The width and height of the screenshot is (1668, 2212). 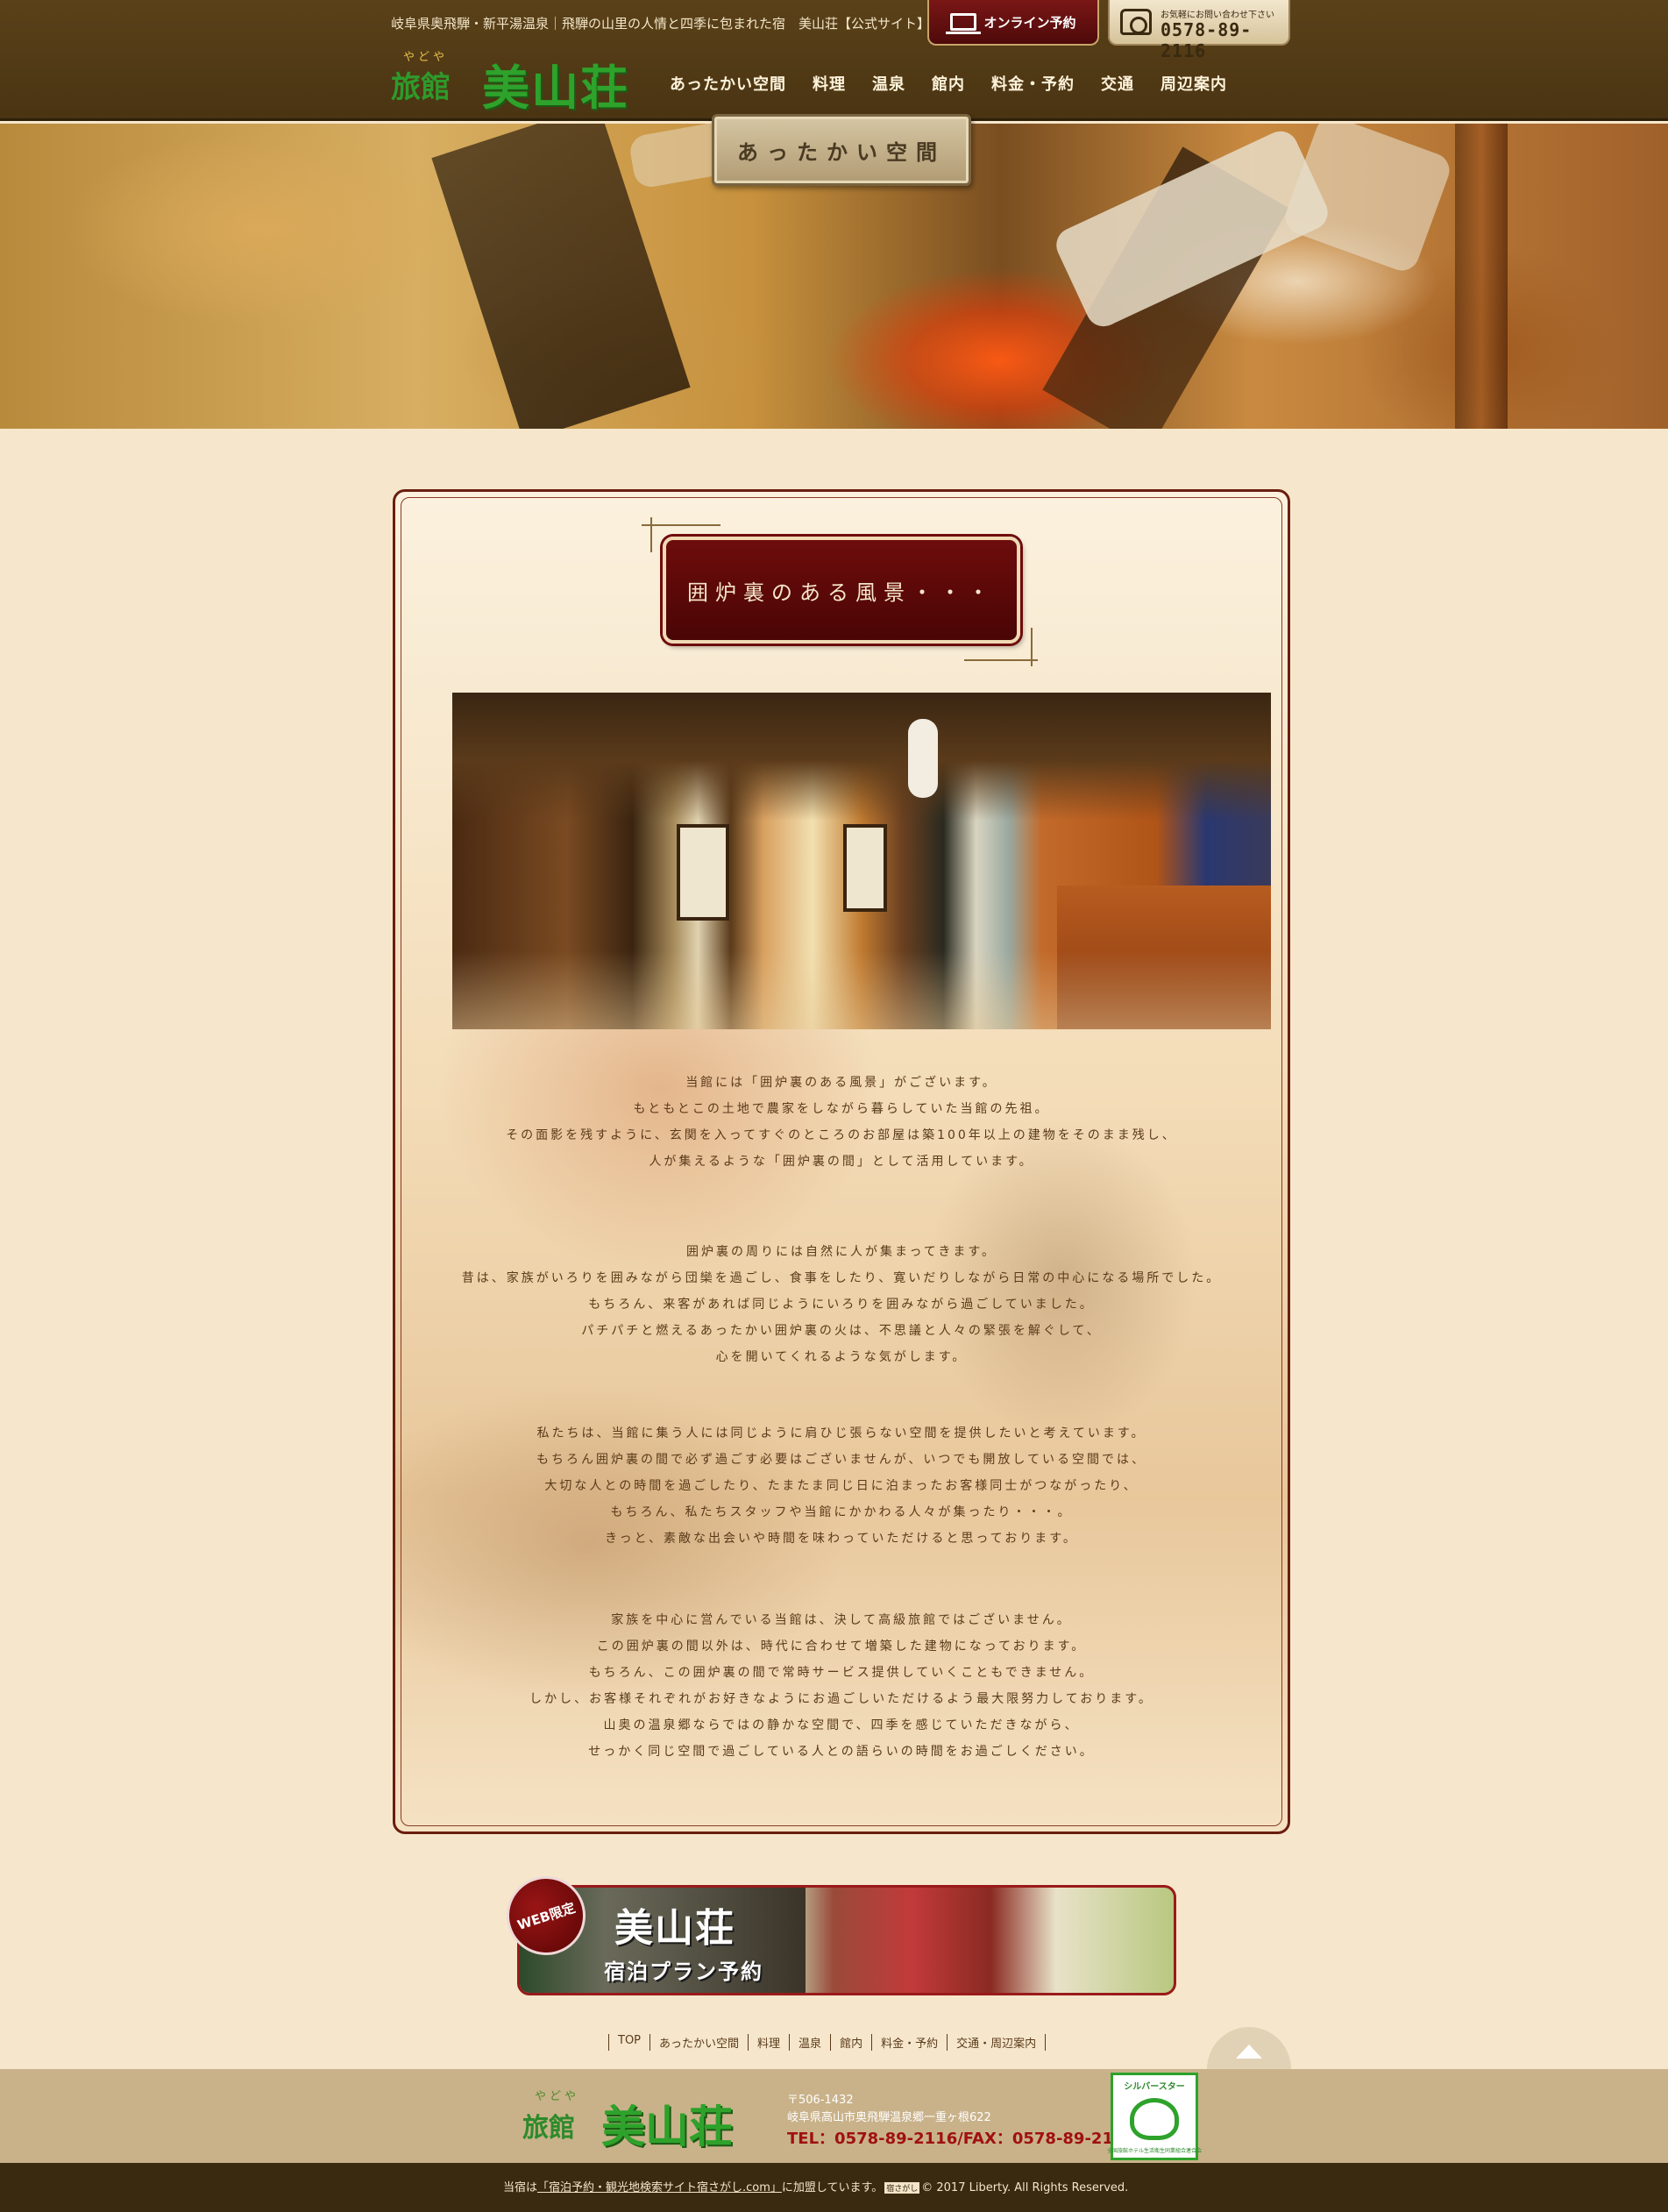 I want to click on banner-plan-label: 宿泊プラン予約, so click(x=683, y=1972).